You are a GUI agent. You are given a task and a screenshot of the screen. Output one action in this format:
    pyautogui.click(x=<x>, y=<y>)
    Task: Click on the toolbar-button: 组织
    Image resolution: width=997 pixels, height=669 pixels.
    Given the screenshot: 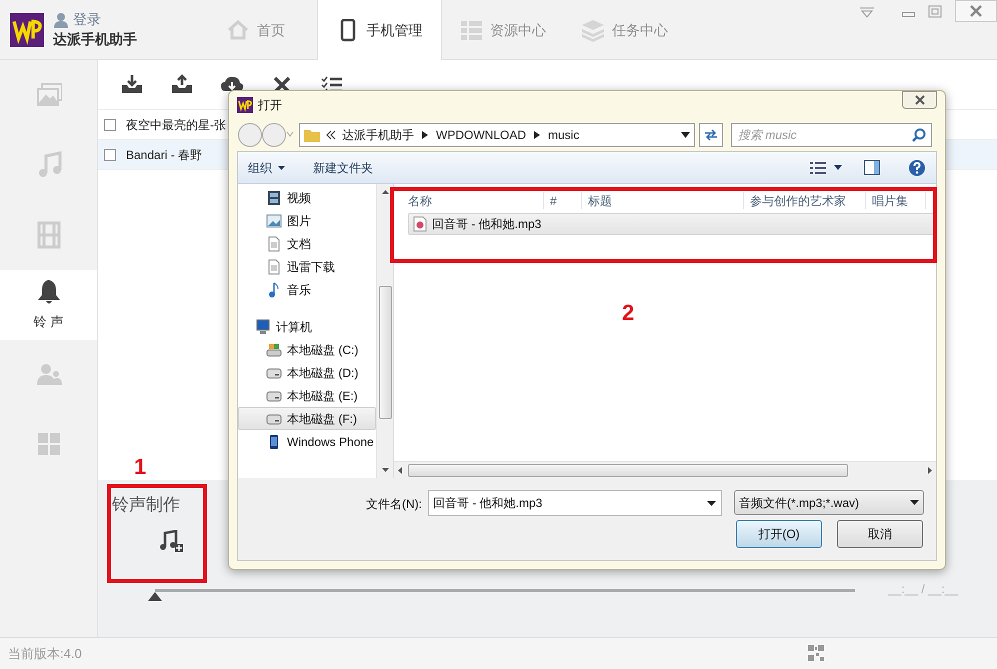 What is the action you would take?
    pyautogui.click(x=266, y=167)
    